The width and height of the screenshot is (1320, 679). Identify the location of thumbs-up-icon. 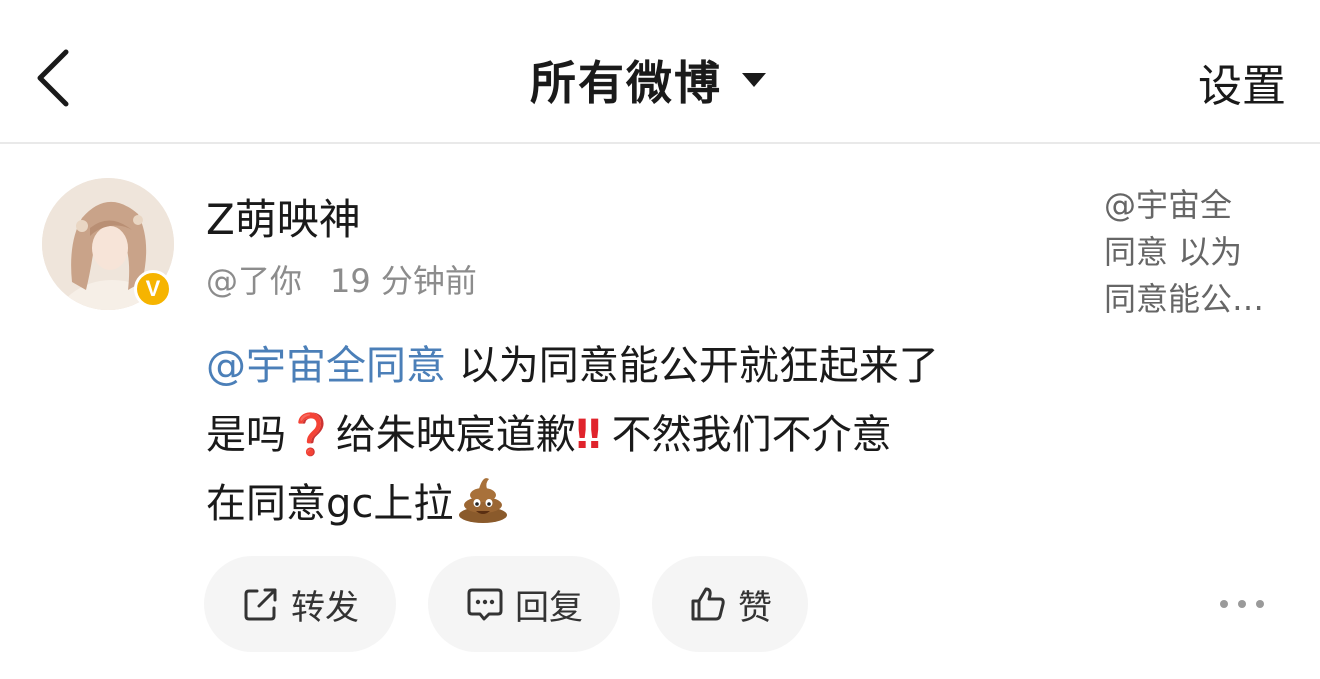
(708, 604).